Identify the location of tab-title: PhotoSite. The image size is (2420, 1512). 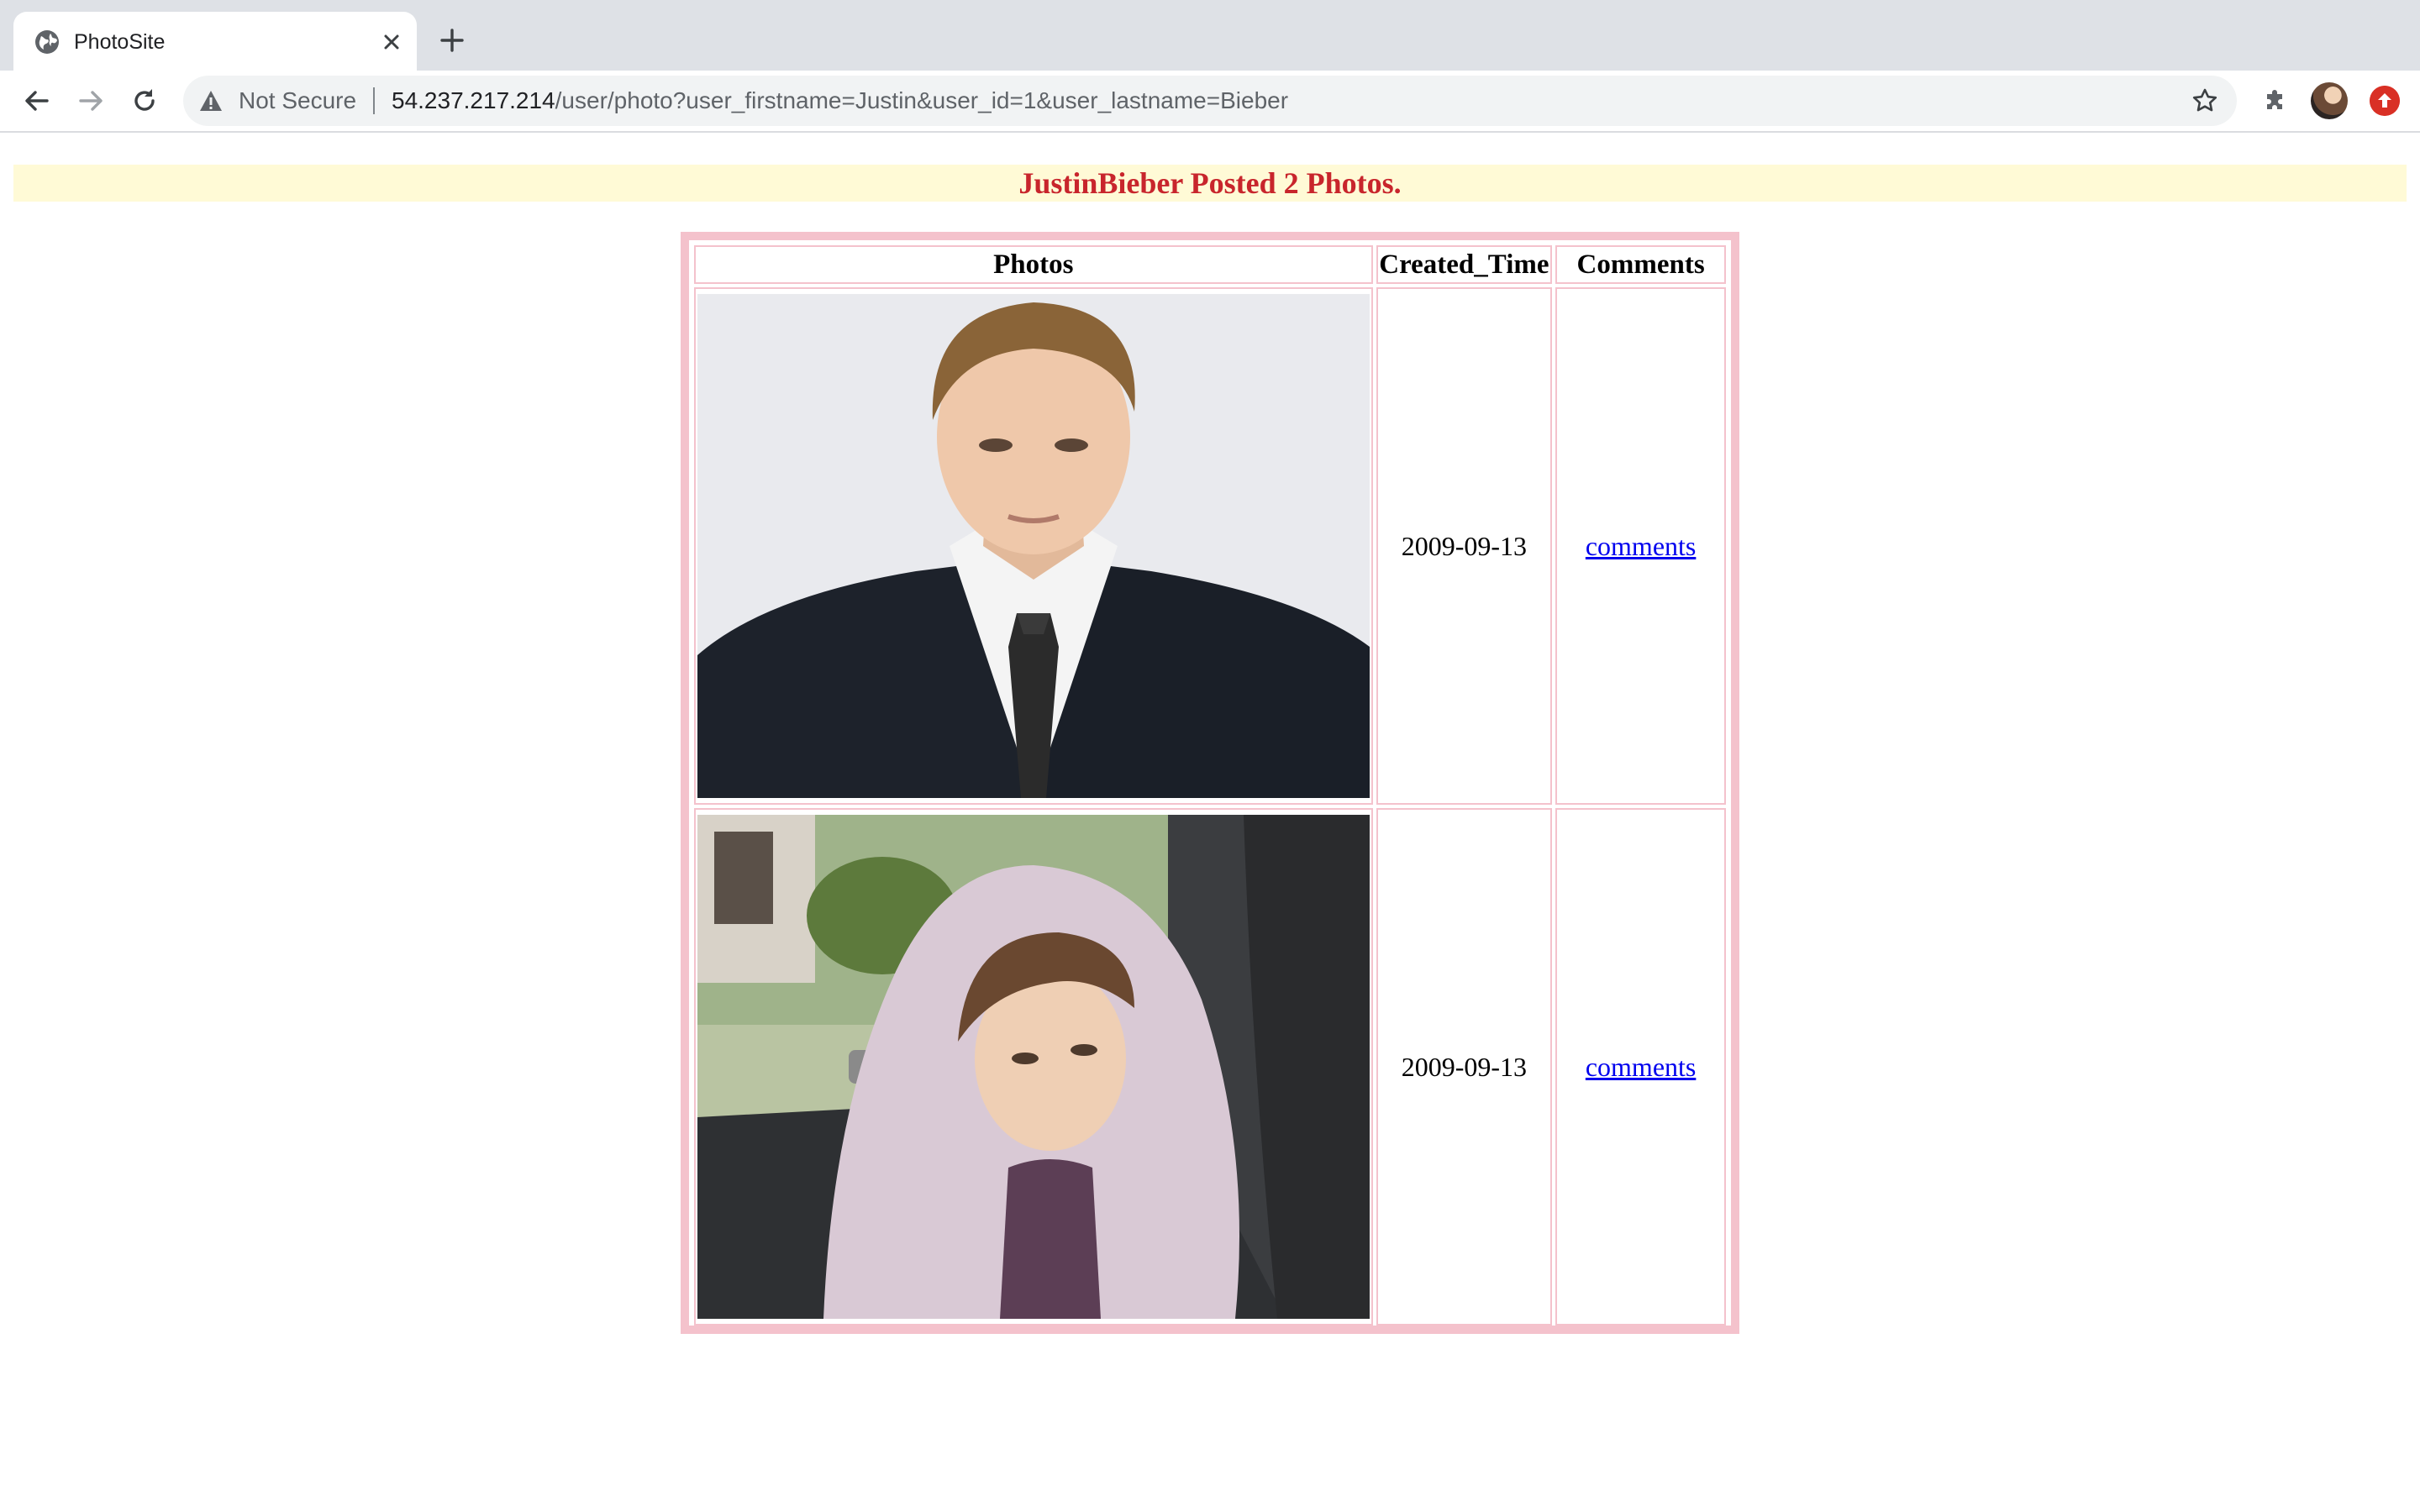
(120, 42).